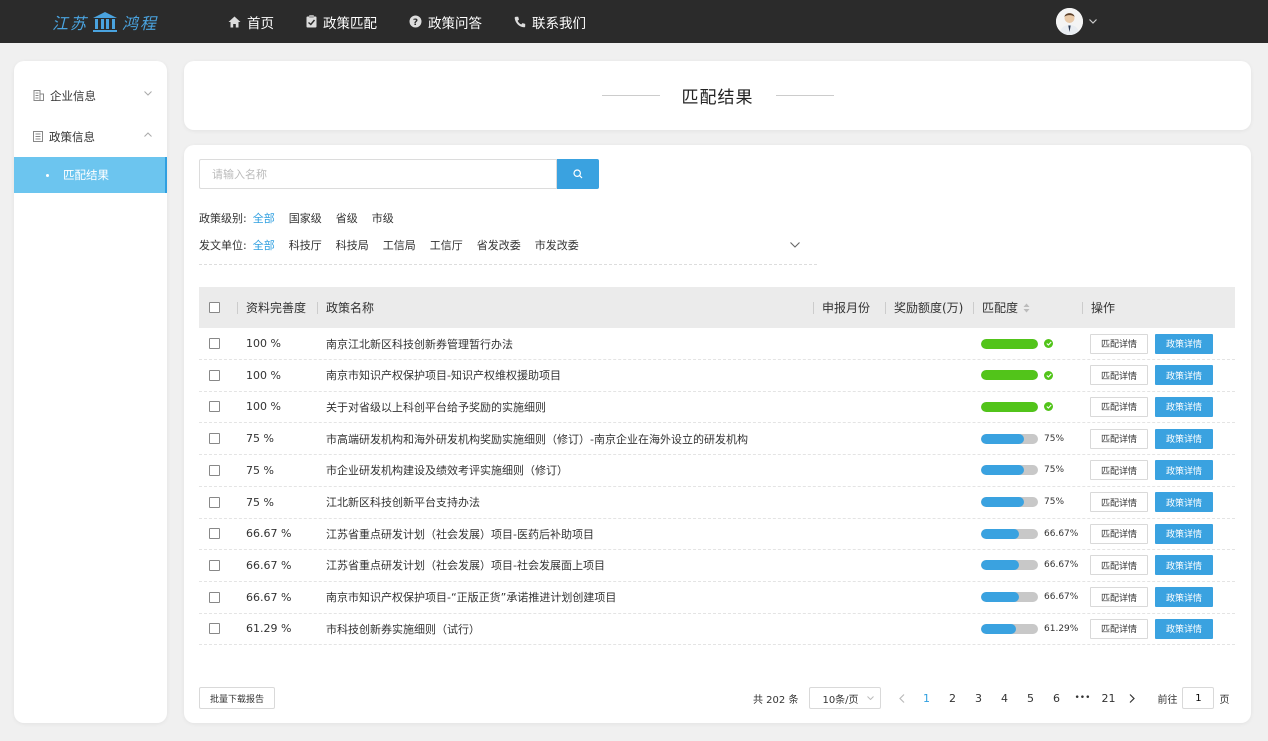 The height and width of the screenshot is (741, 1268). What do you see at coordinates (311, 21) in the screenshot?
I see `clipboard-check-icon` at bounding box center [311, 21].